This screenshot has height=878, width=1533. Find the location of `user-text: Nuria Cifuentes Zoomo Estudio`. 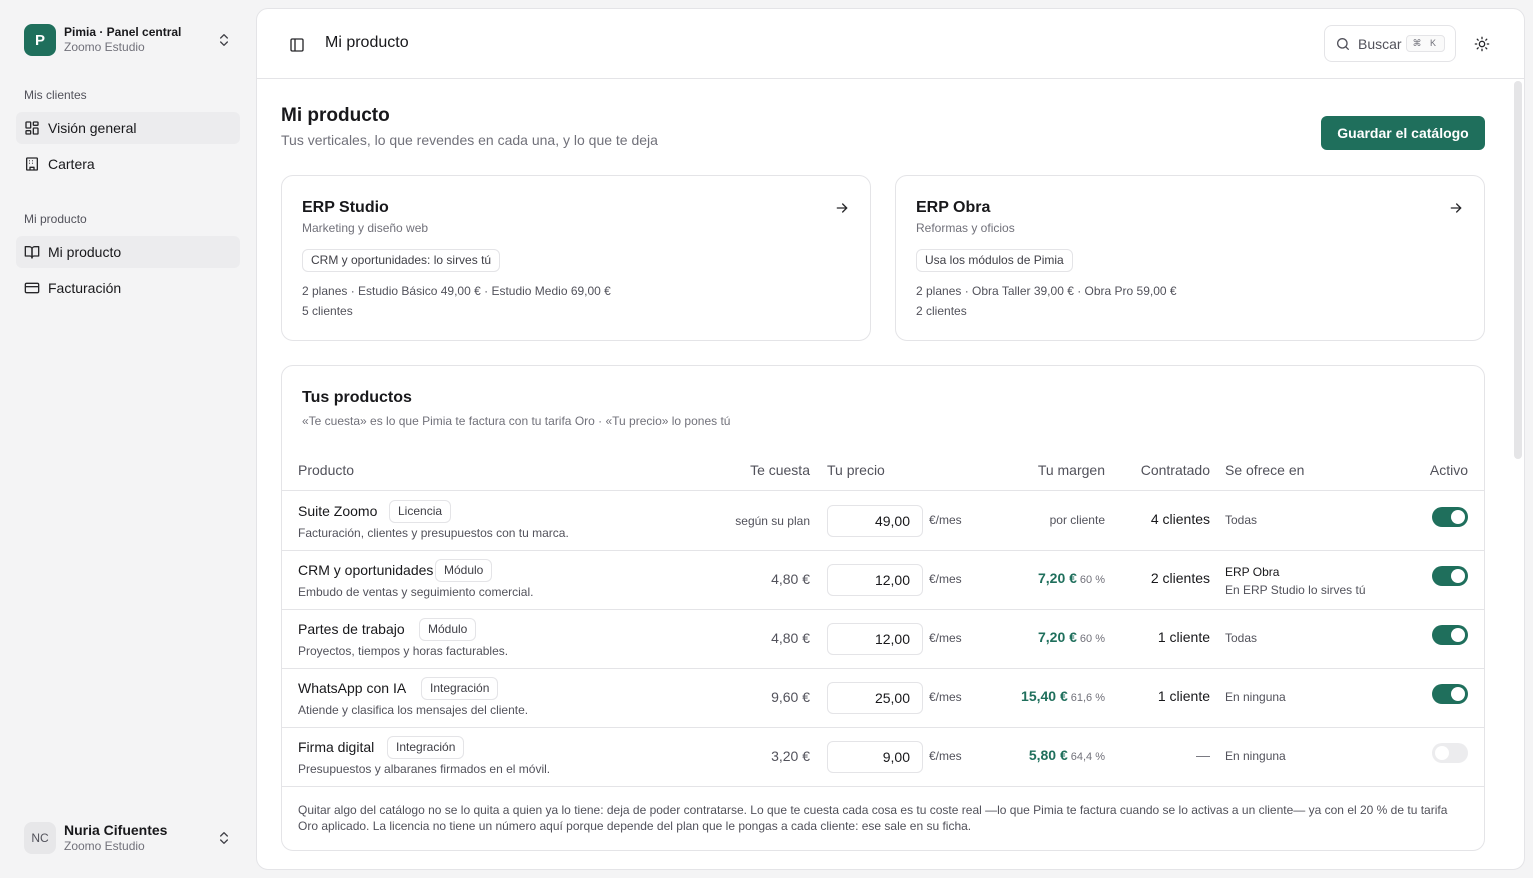

user-text: Nuria Cifuentes Zoomo Estudio is located at coordinates (140, 838).